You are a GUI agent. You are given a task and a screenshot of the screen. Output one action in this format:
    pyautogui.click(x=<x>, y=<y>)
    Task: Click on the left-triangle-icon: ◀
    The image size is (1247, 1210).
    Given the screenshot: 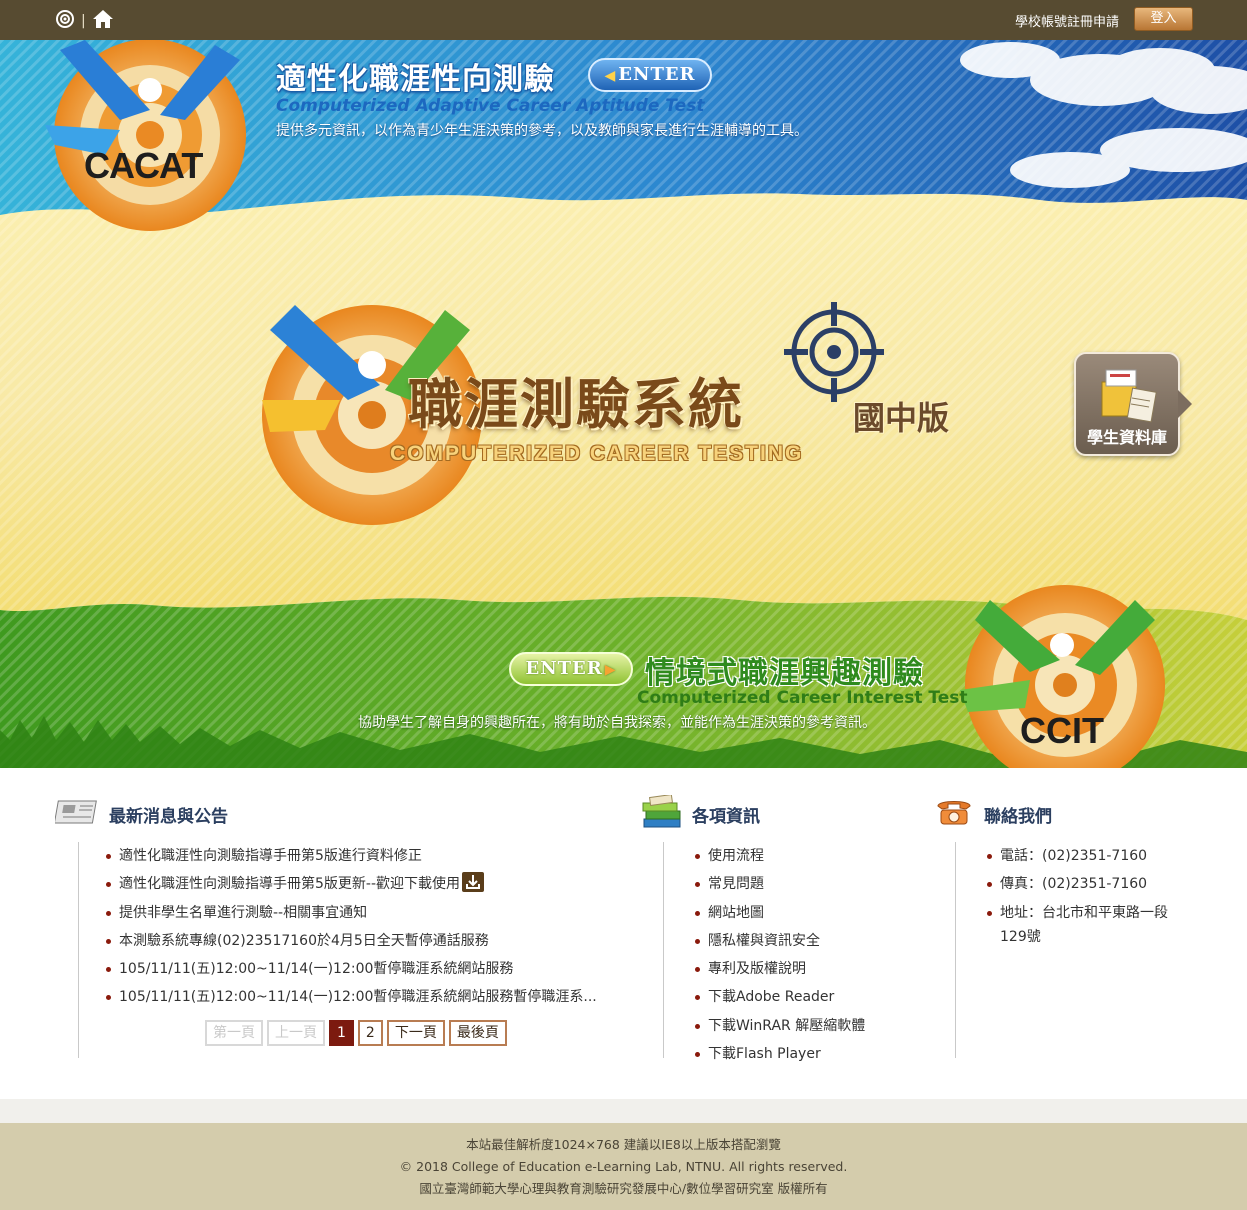 What is the action you would take?
    pyautogui.click(x=610, y=76)
    